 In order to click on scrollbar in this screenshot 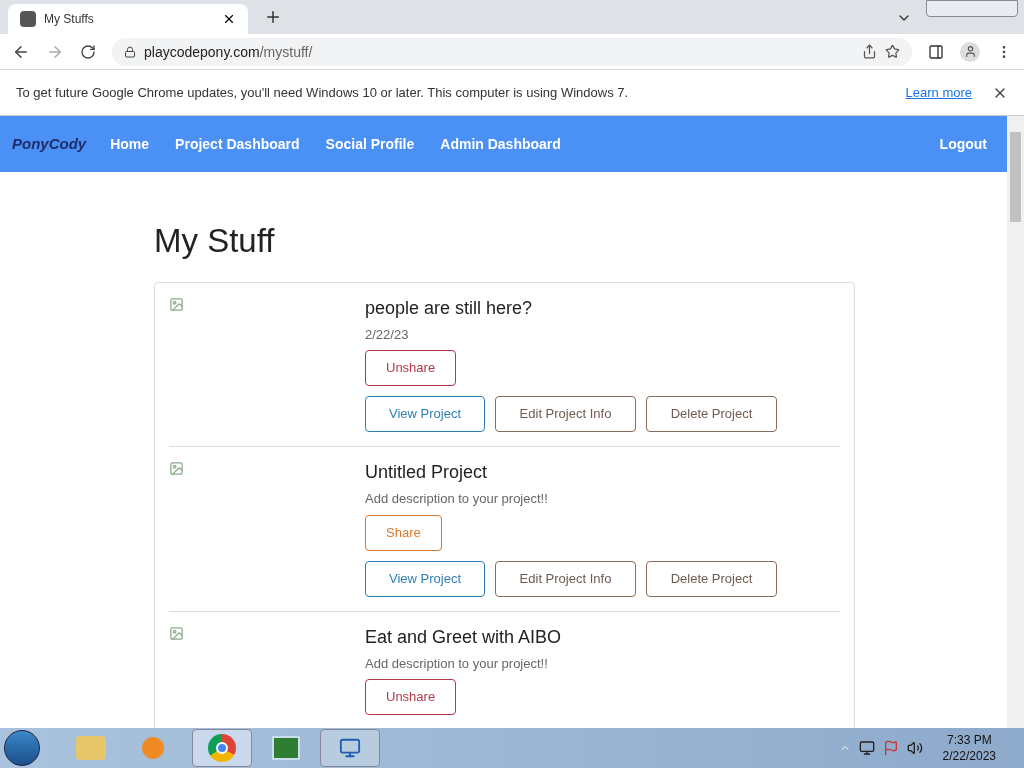, I will do `click(1015, 422)`.